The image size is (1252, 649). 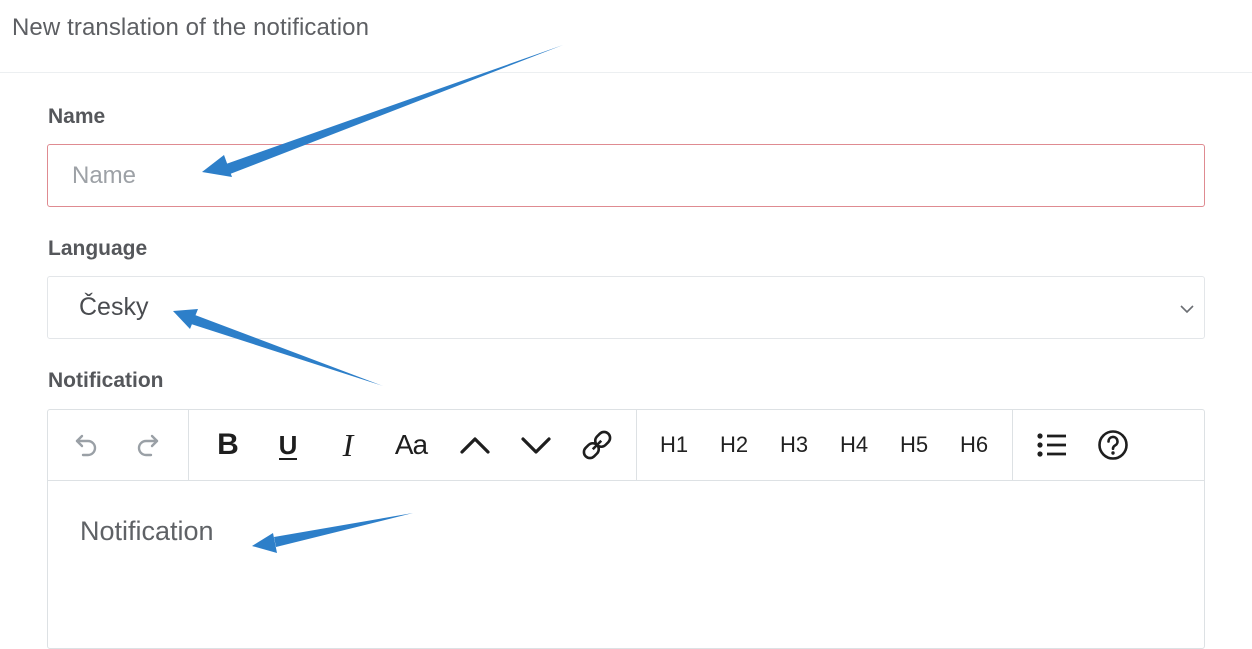 I want to click on help-icon, so click(x=1113, y=445).